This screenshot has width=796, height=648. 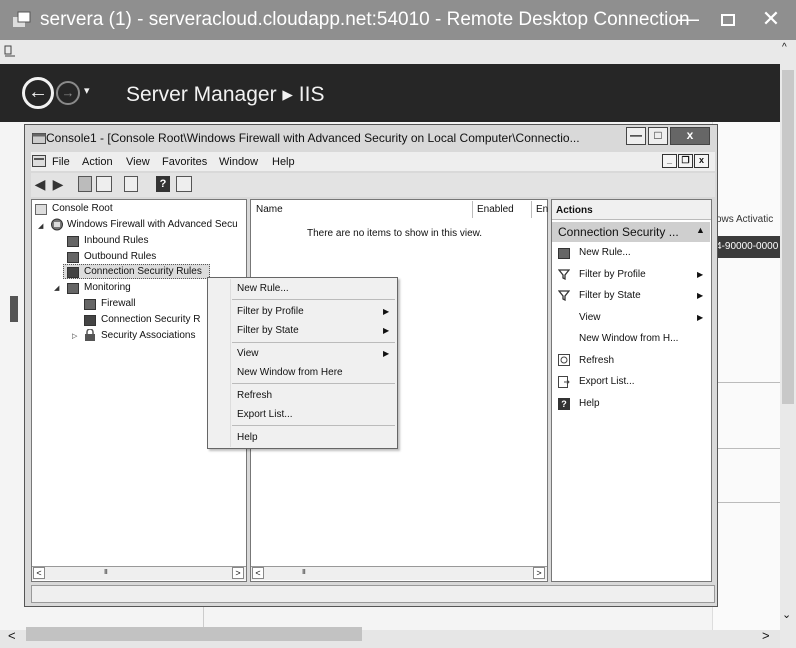 What do you see at coordinates (118, 304) in the screenshot?
I see `tree-node-monitor-firewall: Firewall` at bounding box center [118, 304].